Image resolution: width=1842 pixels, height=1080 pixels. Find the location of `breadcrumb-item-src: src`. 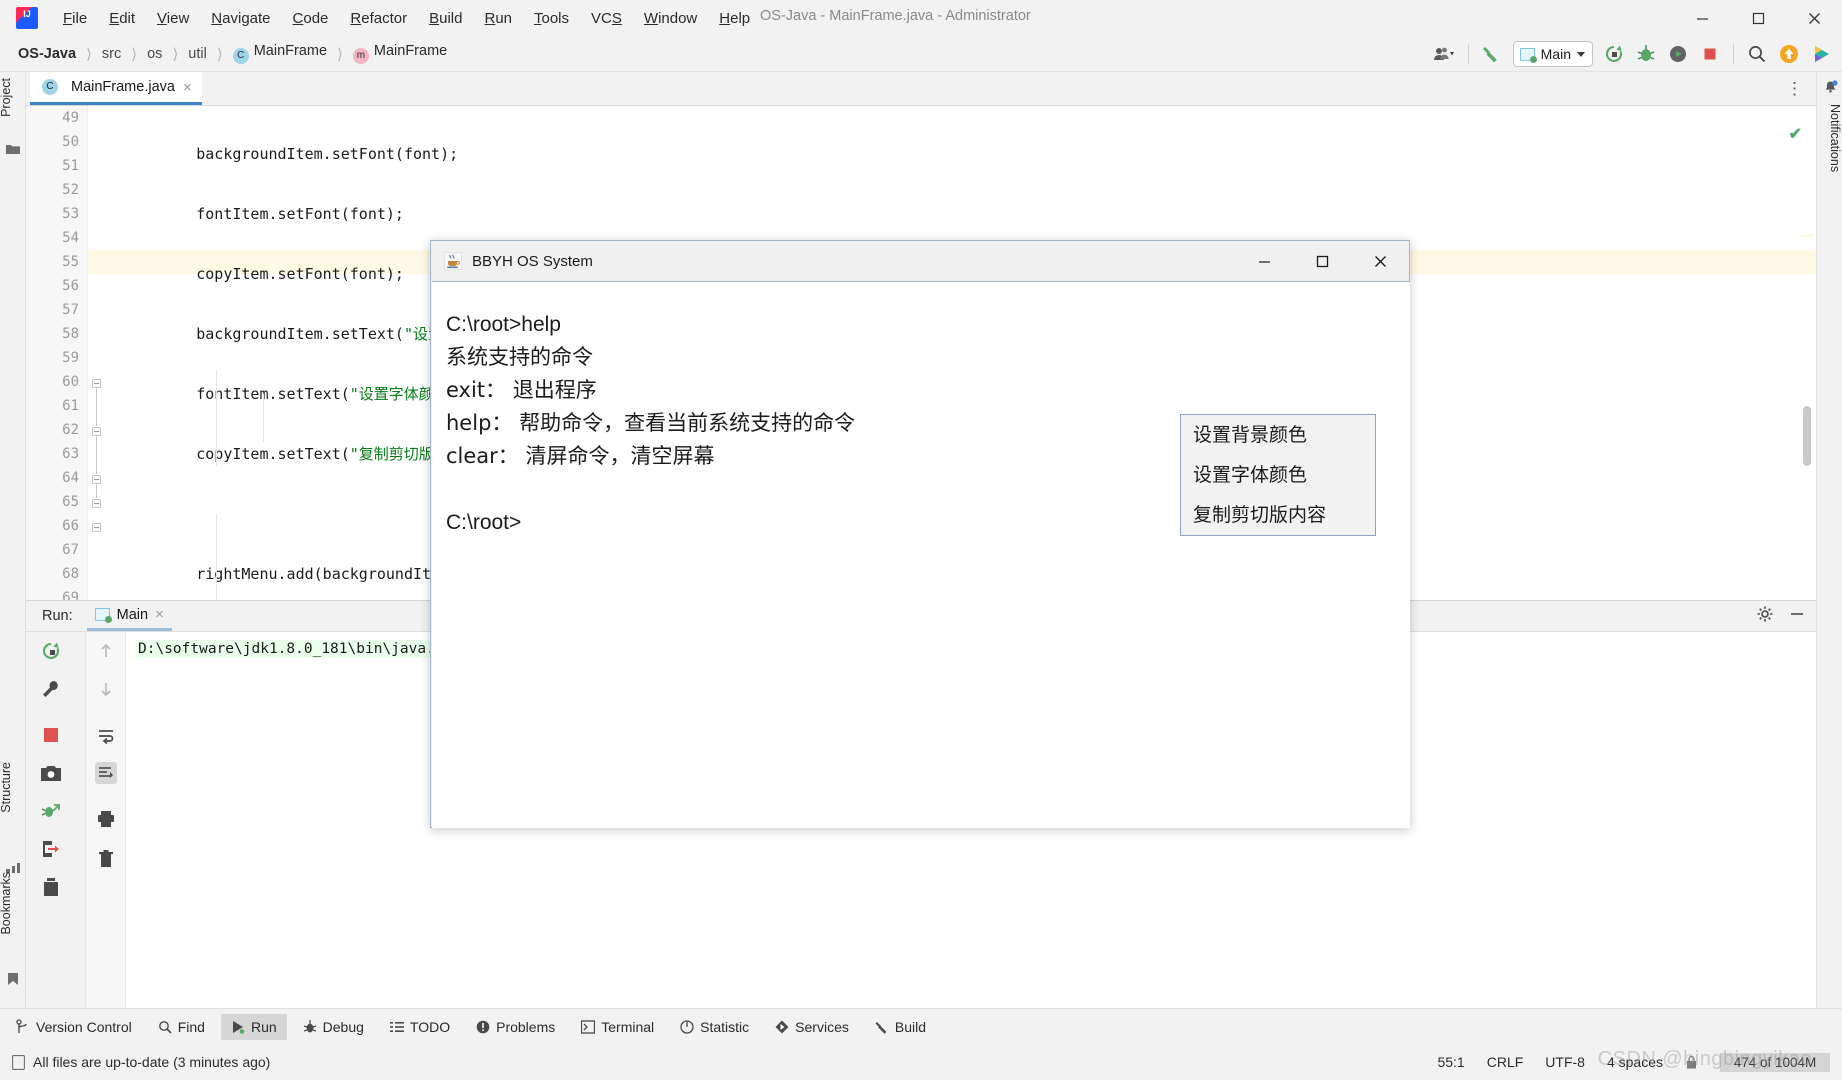

breadcrumb-item-src: src is located at coordinates (111, 54).